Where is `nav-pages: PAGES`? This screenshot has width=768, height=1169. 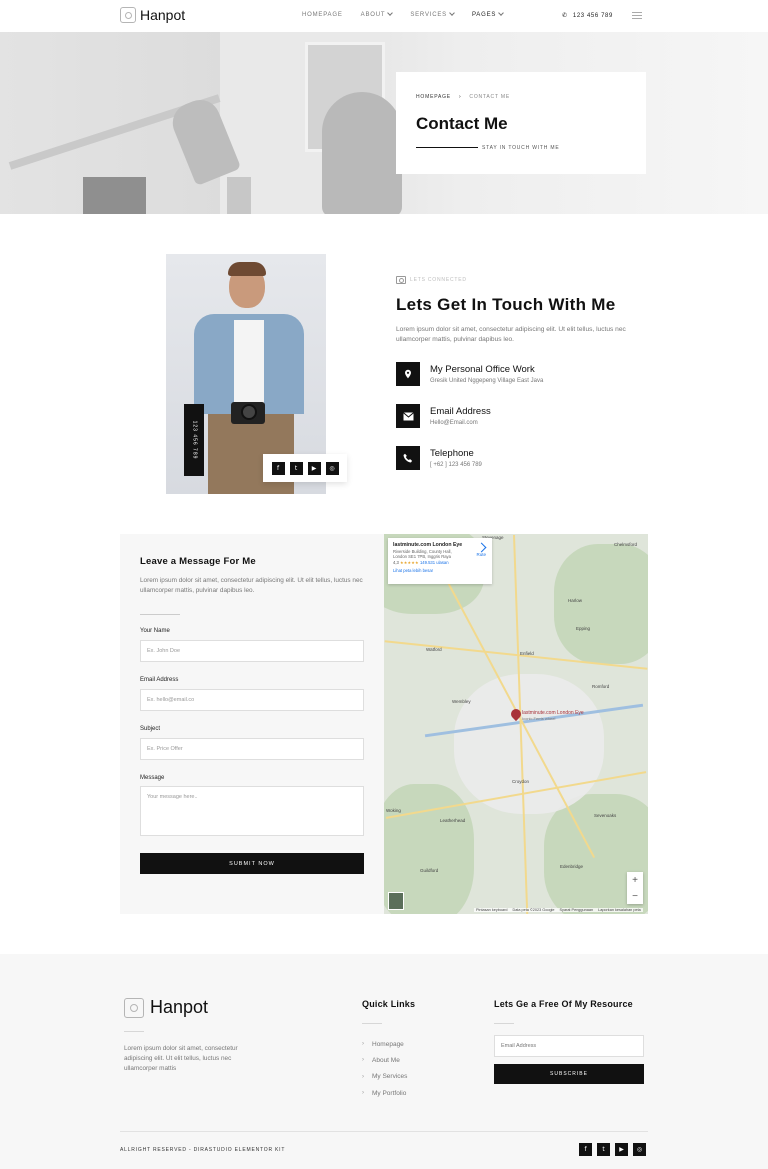
nav-pages: PAGES is located at coordinates (488, 14).